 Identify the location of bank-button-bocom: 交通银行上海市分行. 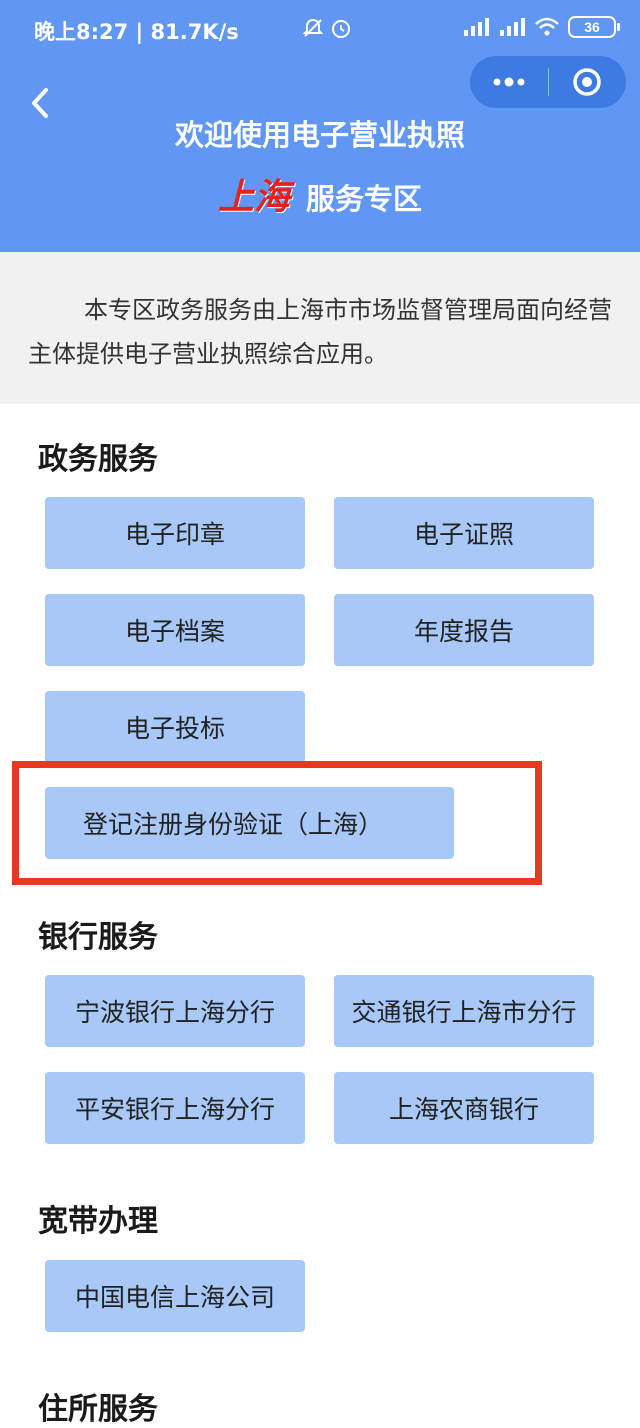
(464, 1011).